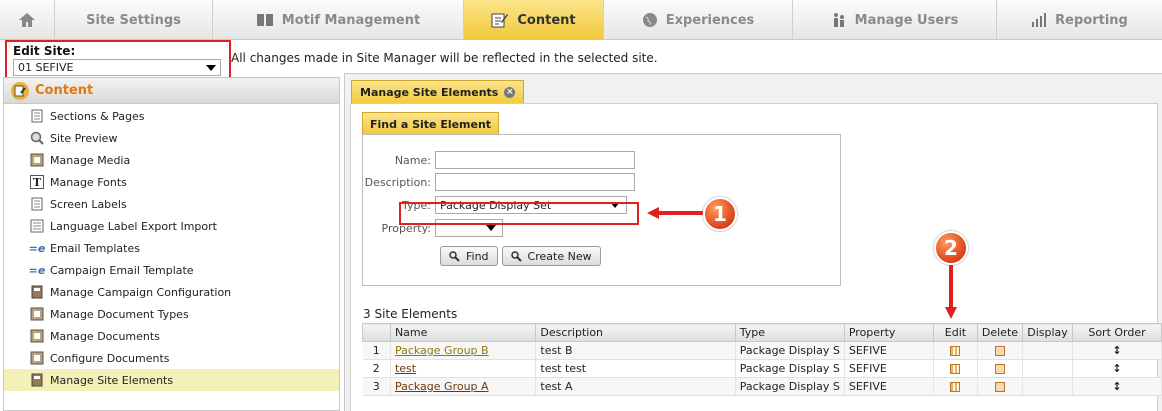  What do you see at coordinates (64, 90) in the screenshot?
I see `left-panel-title: Content` at bounding box center [64, 90].